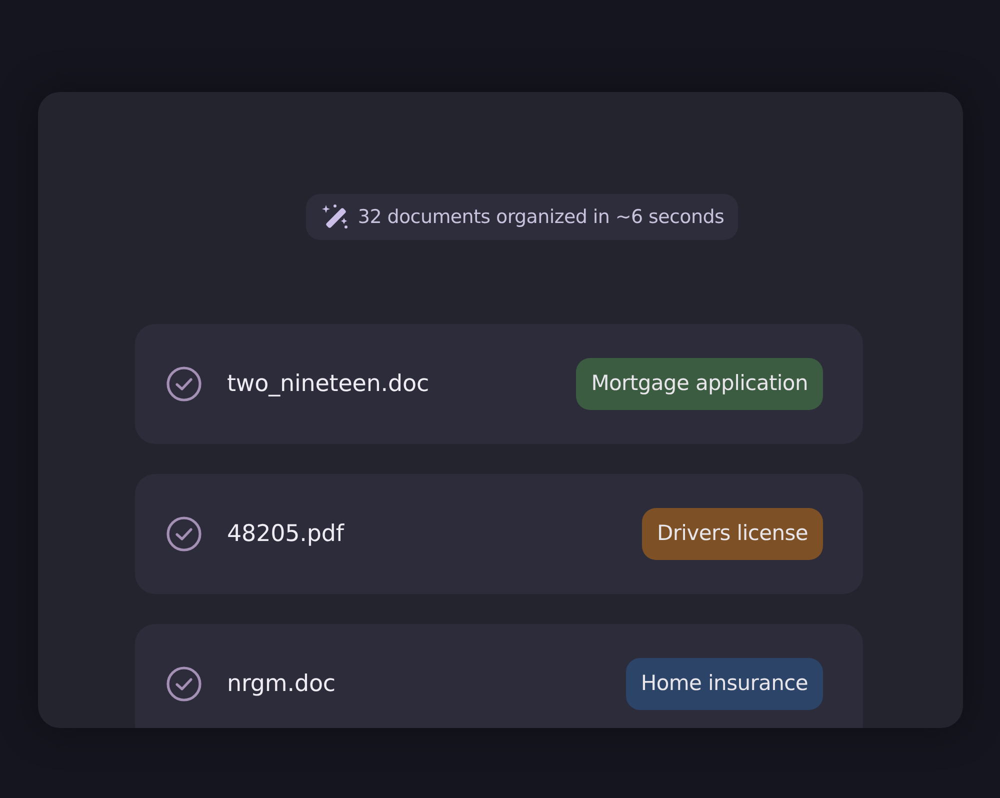 The image size is (1000, 798). Describe the element at coordinates (732, 534) in the screenshot. I see `category-tag: Drivers license` at that location.